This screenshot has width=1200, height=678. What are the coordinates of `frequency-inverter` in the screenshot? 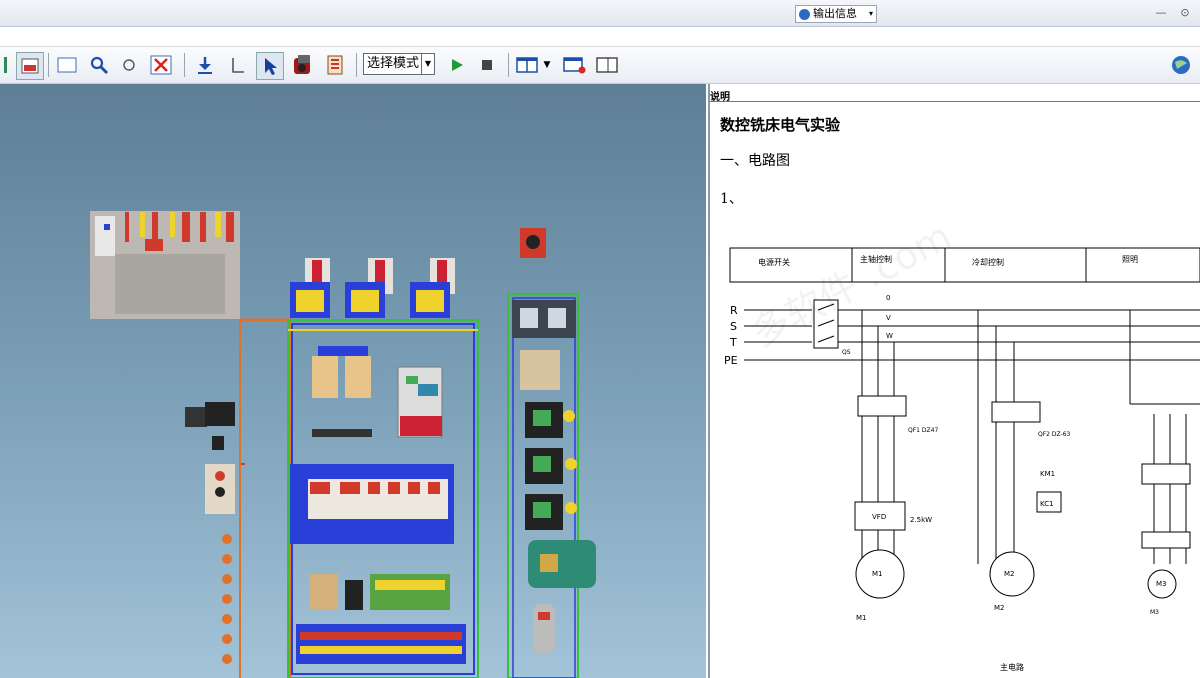 It's located at (420, 402).